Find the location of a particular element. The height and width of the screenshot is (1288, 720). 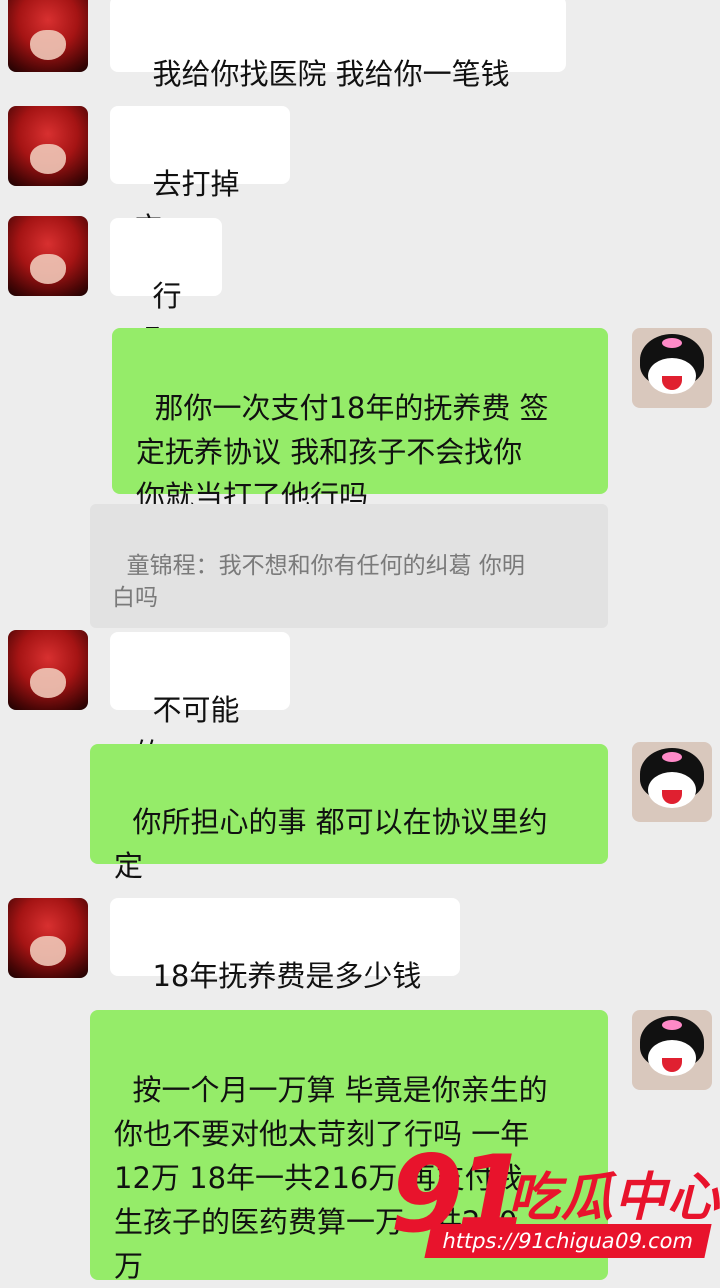

message-text: 我给你找医院 我给你一笔钱 is located at coordinates (331, 74).